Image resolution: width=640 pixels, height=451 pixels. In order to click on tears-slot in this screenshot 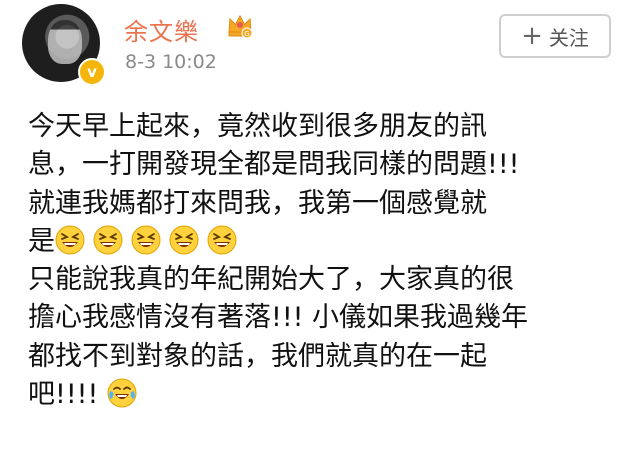, I will do `click(122, 394)`.